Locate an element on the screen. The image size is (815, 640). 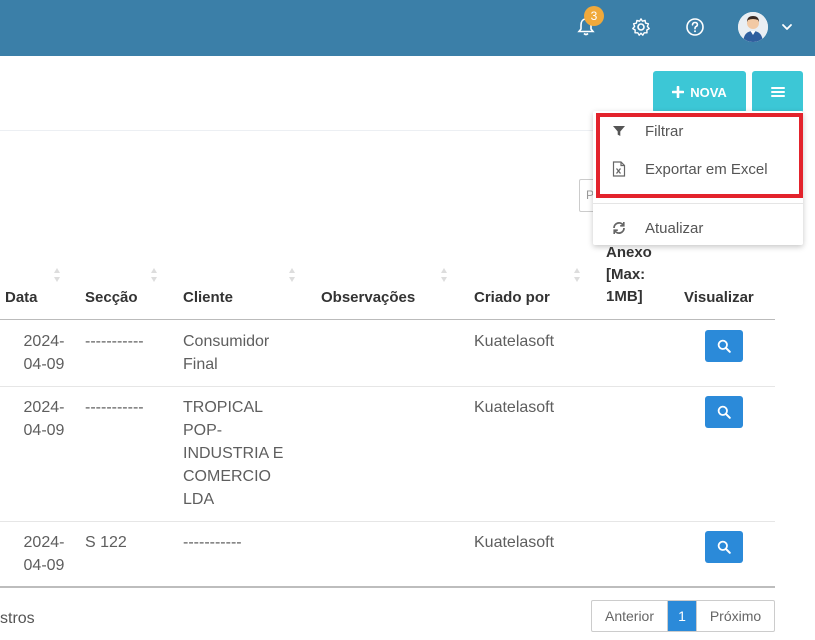
notification-badge: 3 is located at coordinates (594, 16).